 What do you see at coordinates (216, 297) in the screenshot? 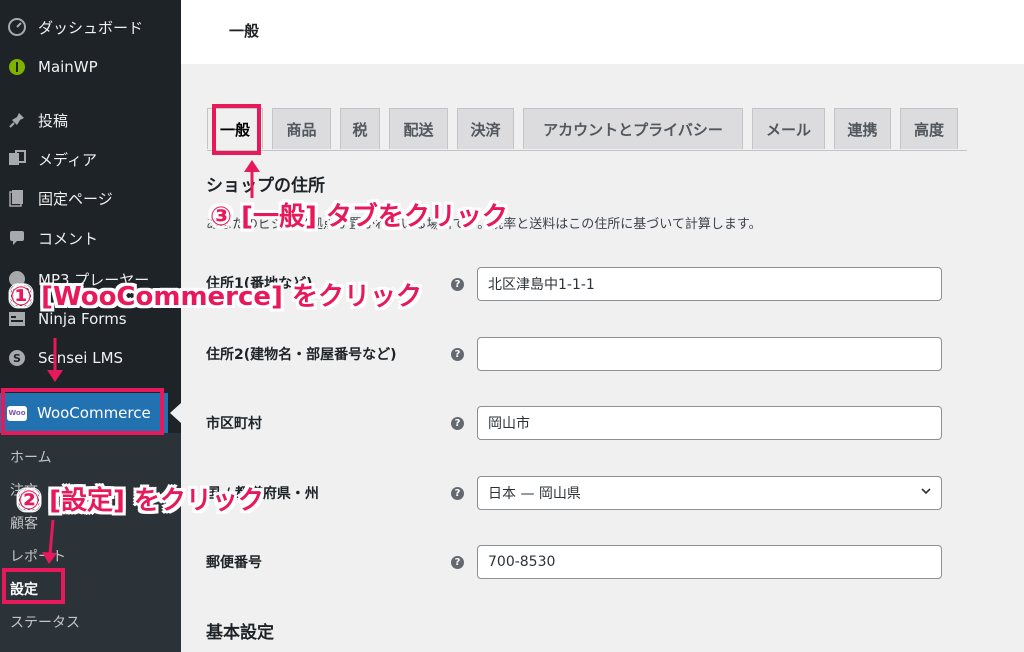
I see `annotation-step1: ① [WooCommerce] をクリック` at bounding box center [216, 297].